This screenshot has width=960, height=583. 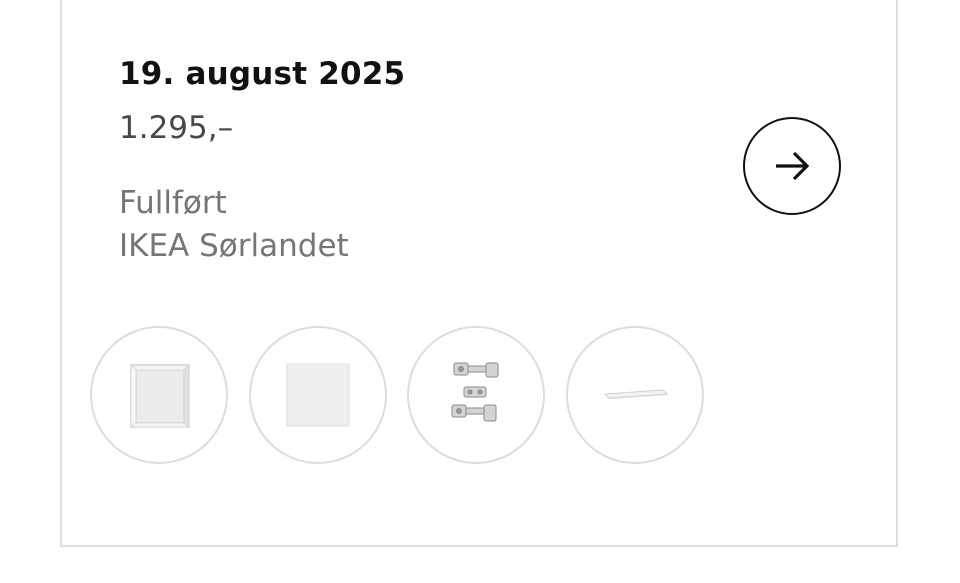 I want to click on order-price: 1.295,–, so click(x=176, y=128).